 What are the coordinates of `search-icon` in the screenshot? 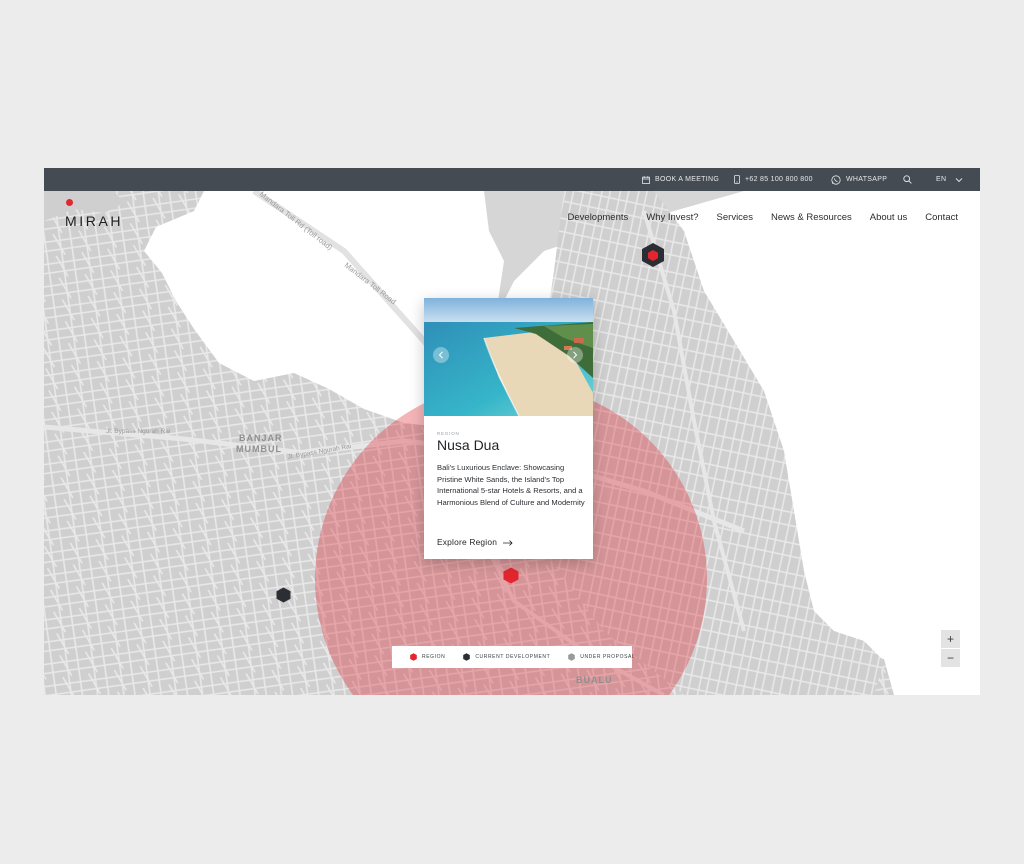 It's located at (907, 179).